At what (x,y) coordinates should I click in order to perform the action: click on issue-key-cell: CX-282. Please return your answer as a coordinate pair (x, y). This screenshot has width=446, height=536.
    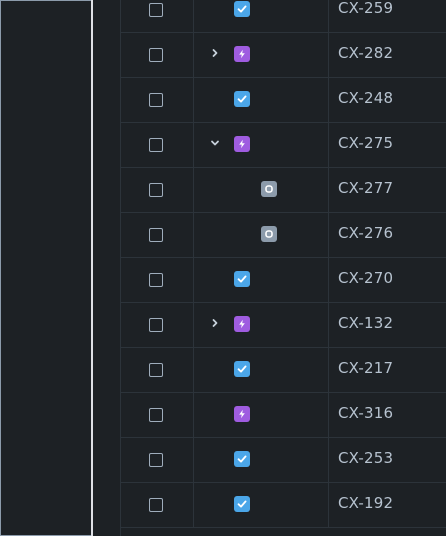
    Looking at the image, I should click on (387, 54).